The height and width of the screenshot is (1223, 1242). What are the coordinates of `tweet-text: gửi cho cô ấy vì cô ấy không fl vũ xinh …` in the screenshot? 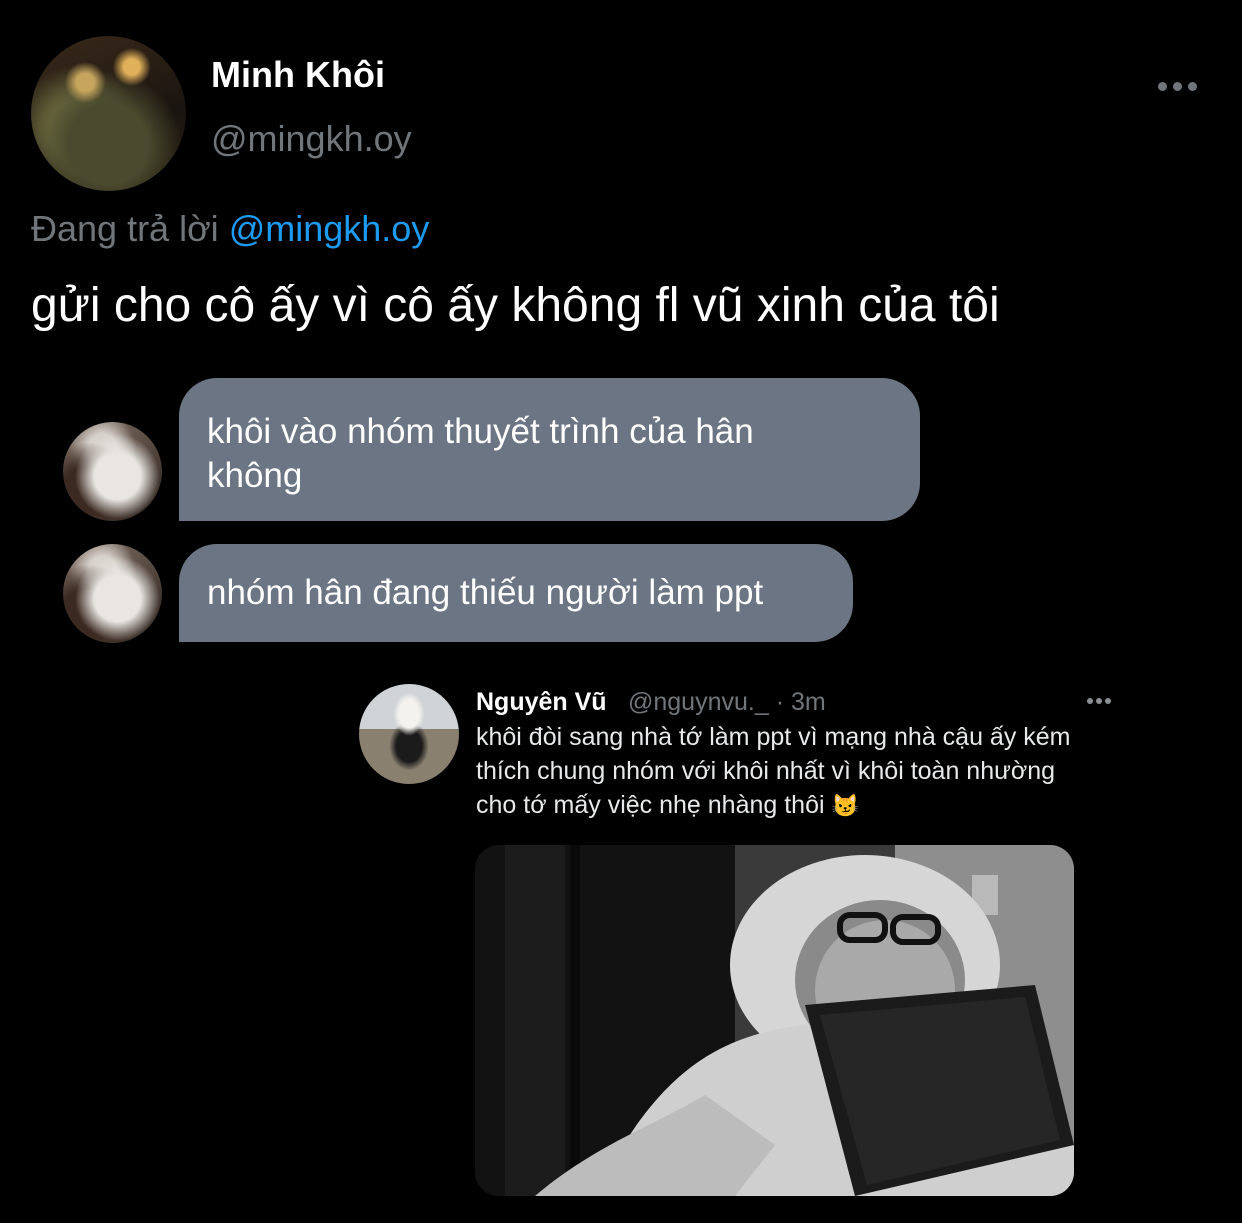 It's located at (515, 305).